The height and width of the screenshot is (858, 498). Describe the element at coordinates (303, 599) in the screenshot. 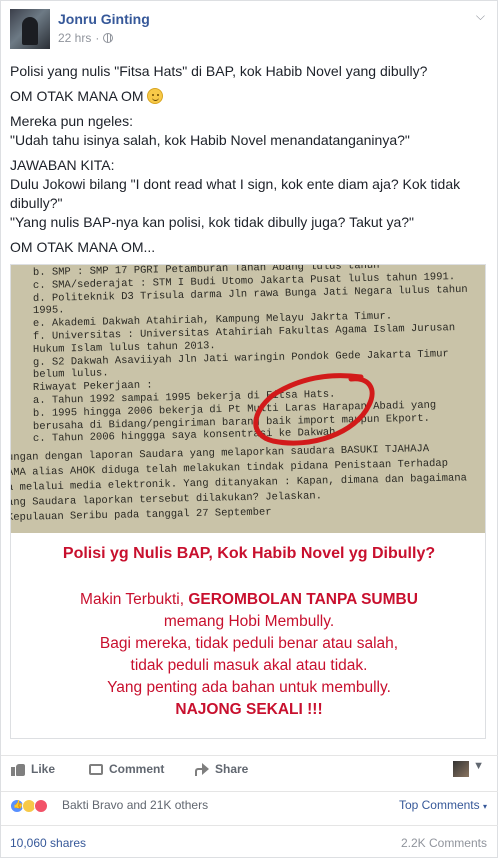

I see `caption-highlight: GEROMBOLAN TANPA SUMBU` at that location.